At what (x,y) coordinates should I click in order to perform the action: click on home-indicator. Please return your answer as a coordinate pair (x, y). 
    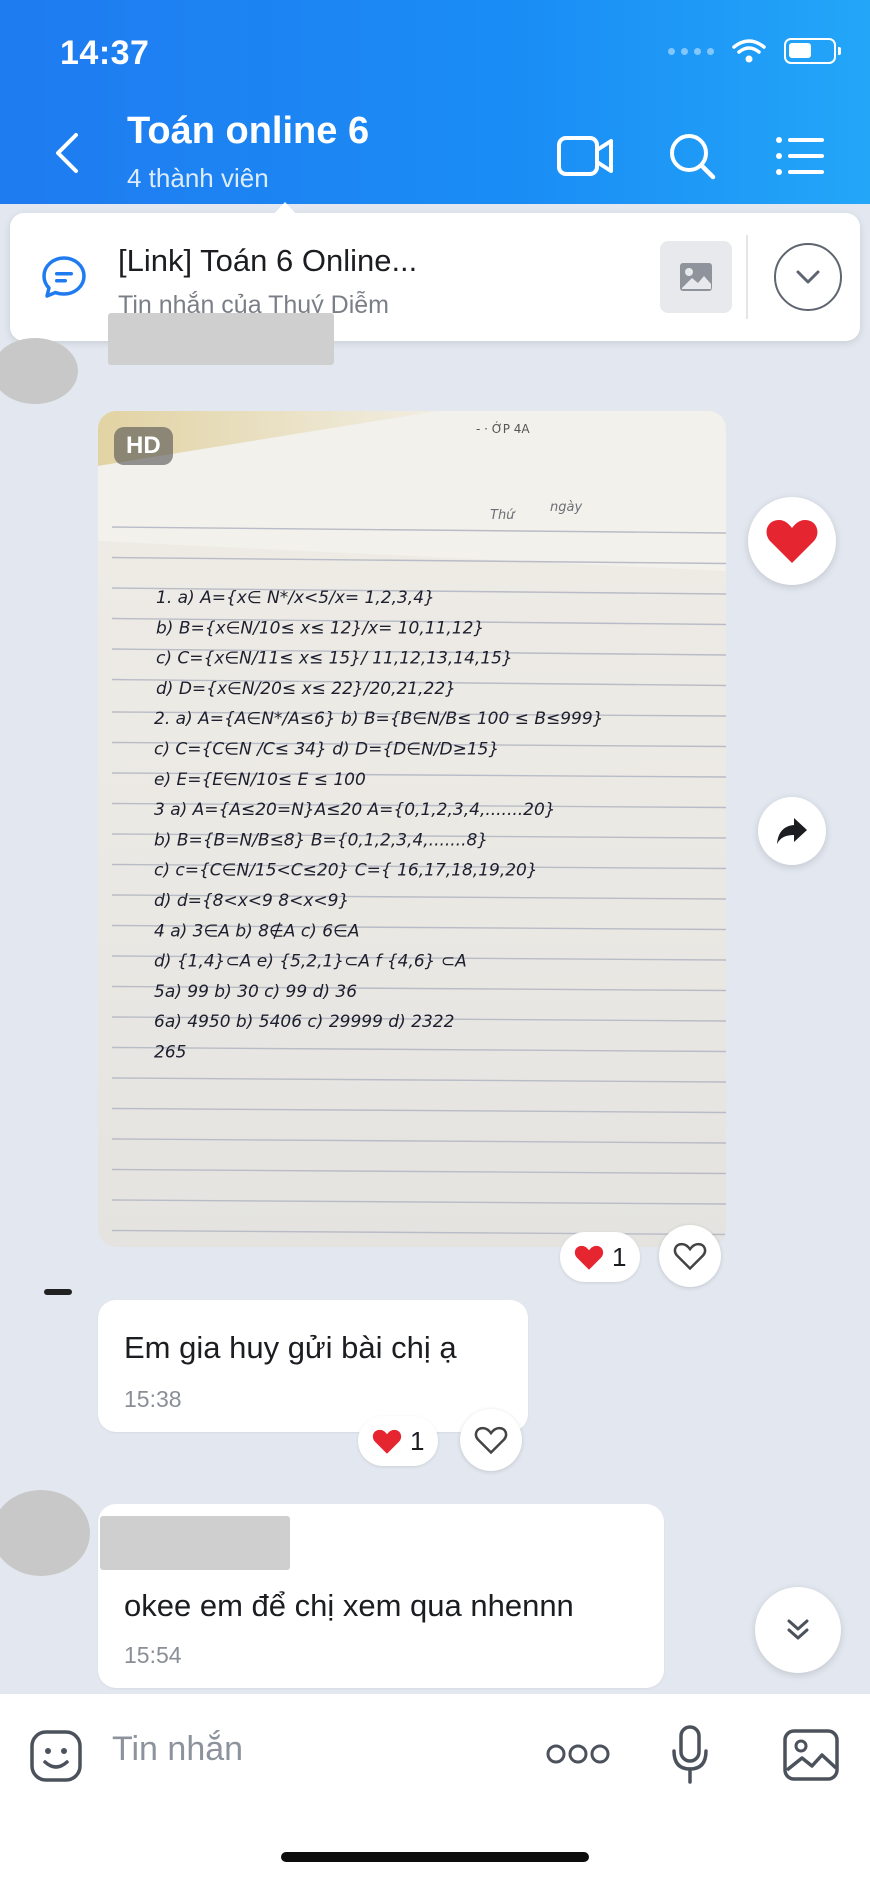
    Looking at the image, I should click on (435, 1857).